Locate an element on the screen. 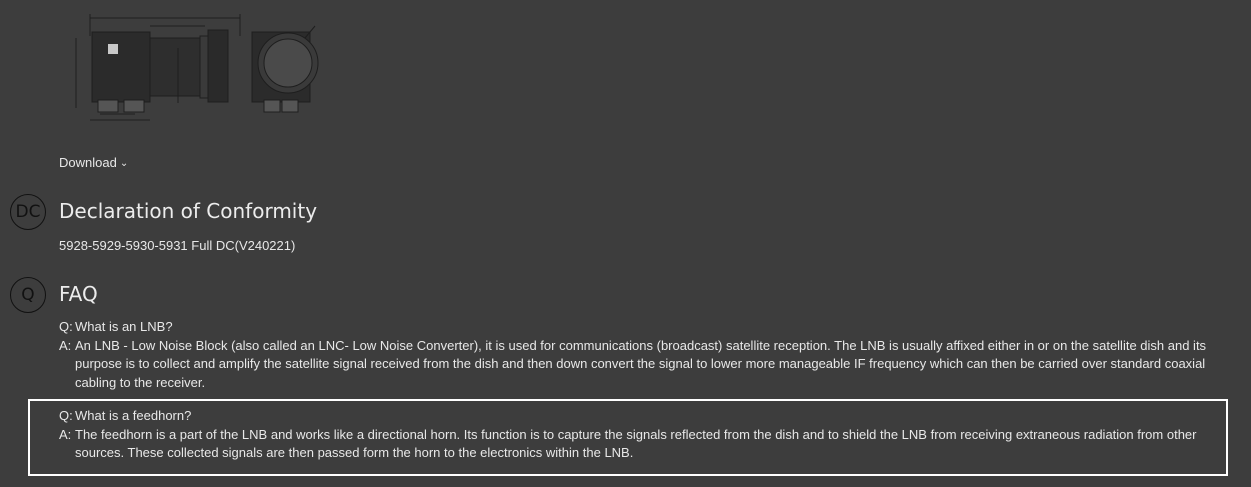 The width and height of the screenshot is (1251, 487). lnb-technical-drawing is located at coordinates (197, 67).